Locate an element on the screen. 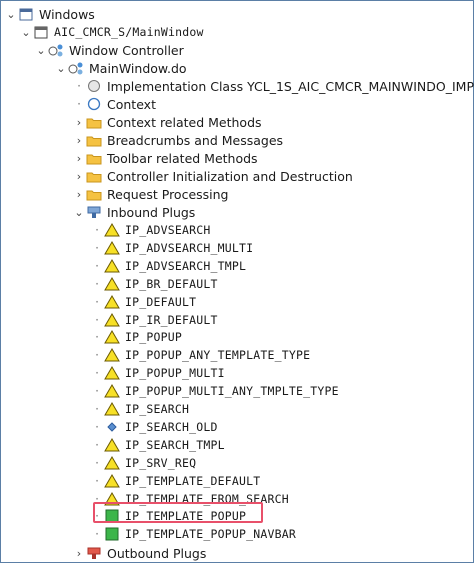 The width and height of the screenshot is (474, 563). tree-node-folder: › Context related Methods is located at coordinates (167, 122).